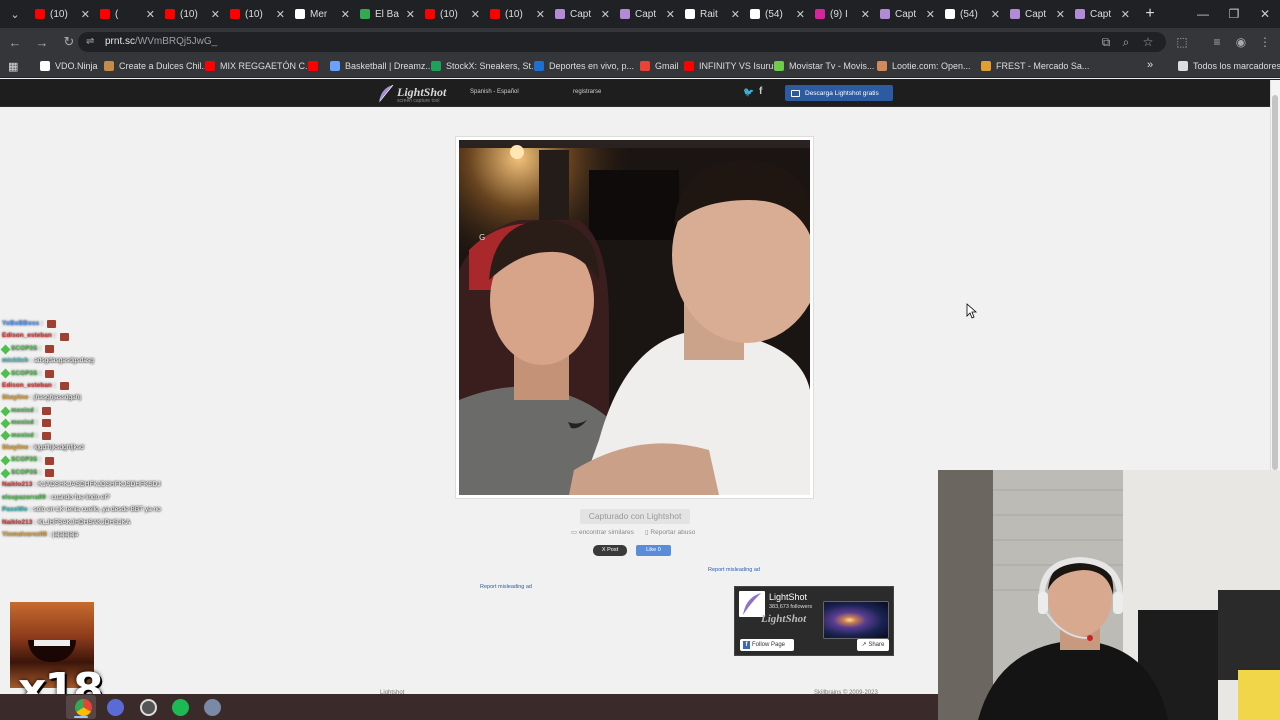  I want to click on minimize-icon: —, so click(1203, 14).